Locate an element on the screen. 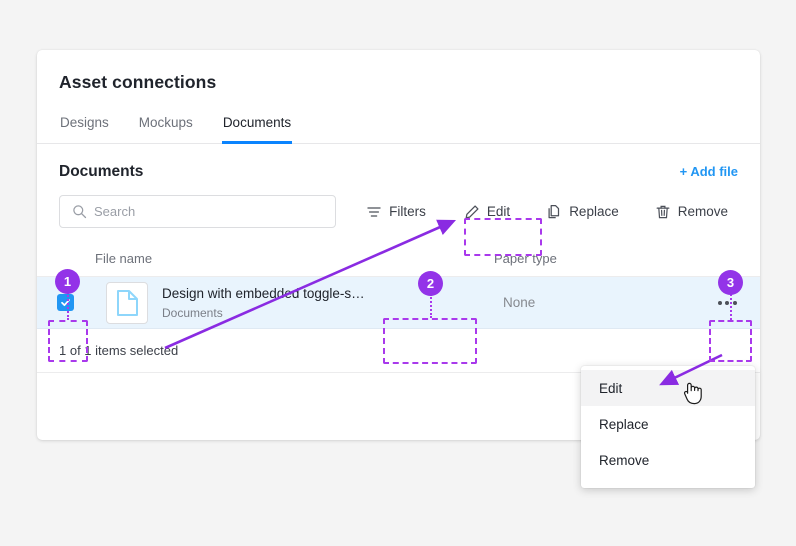  remove-button: Remove is located at coordinates (691, 212).